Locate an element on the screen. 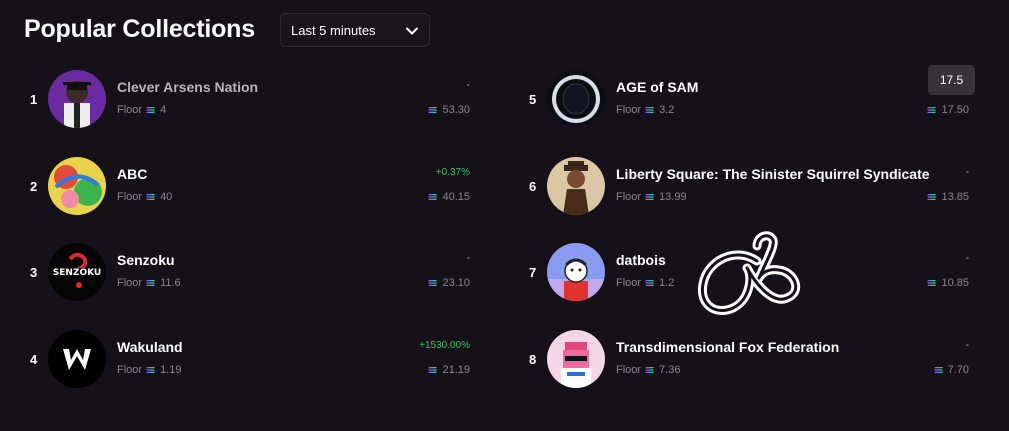  timeframe-dropdown-label: Last 5 minutes is located at coordinates (333, 30).